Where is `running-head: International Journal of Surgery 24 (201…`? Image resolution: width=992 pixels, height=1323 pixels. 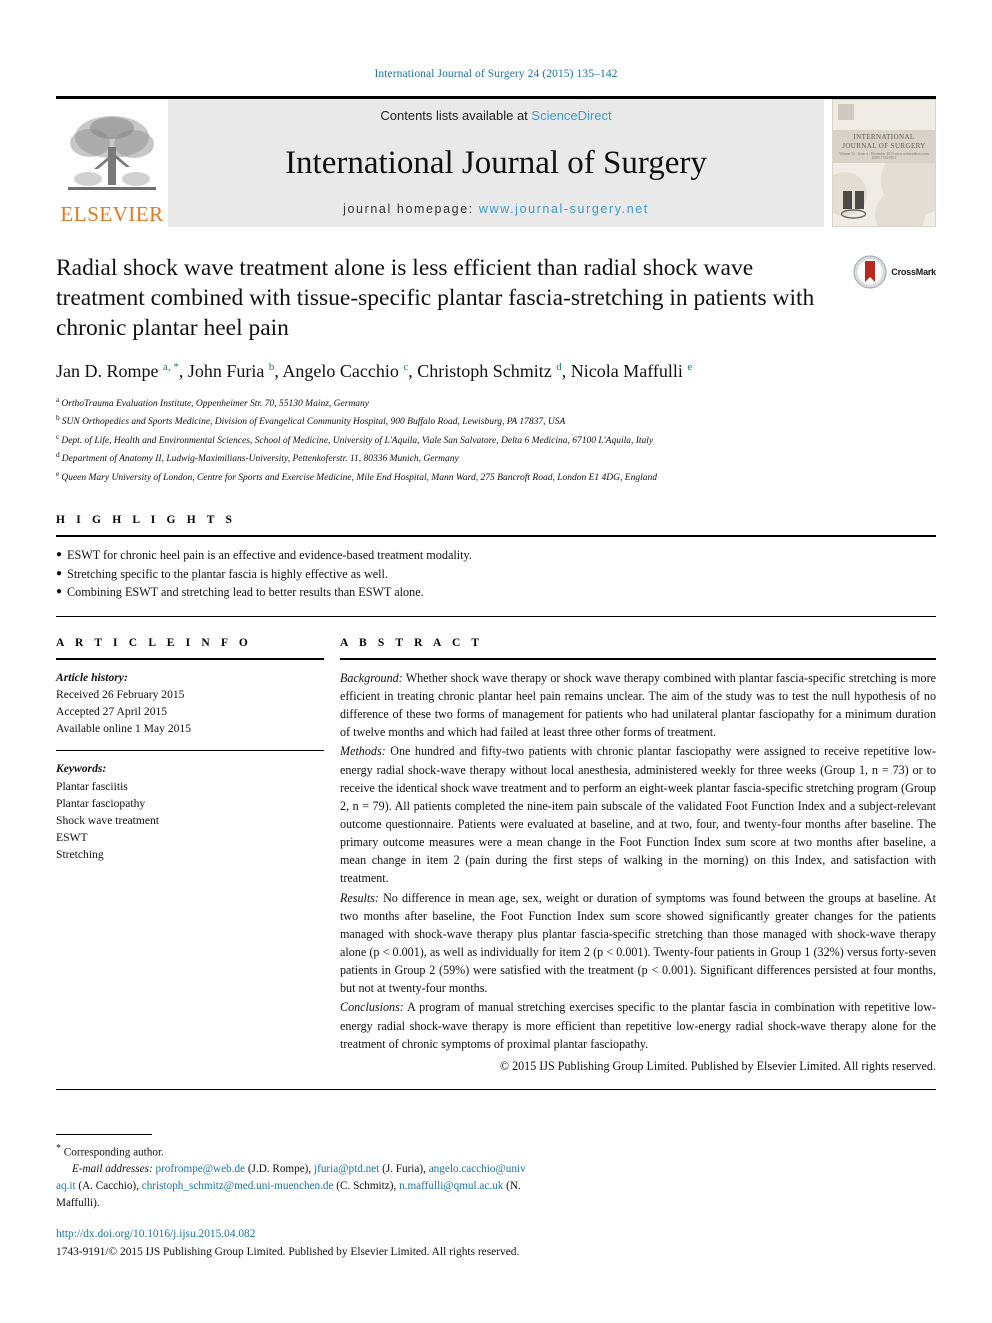 running-head: International Journal of Surgery 24 (201… is located at coordinates (496, 74).